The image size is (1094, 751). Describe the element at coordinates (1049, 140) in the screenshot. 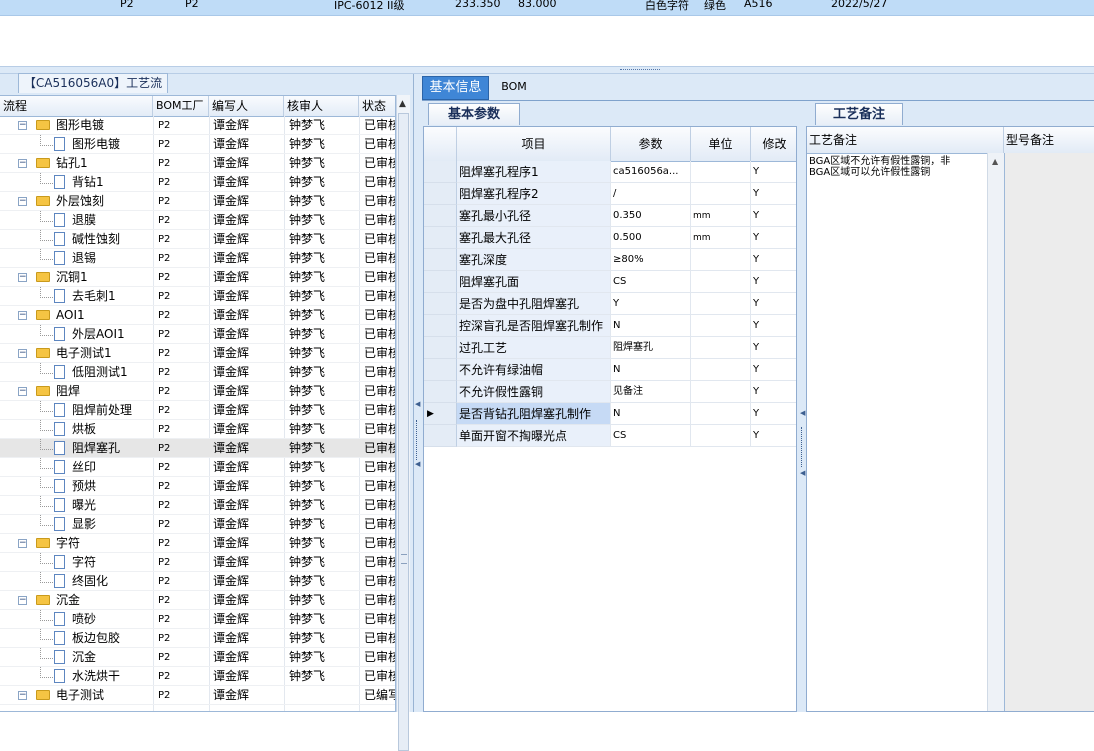

I see `col-model-note: 型号备注` at that location.